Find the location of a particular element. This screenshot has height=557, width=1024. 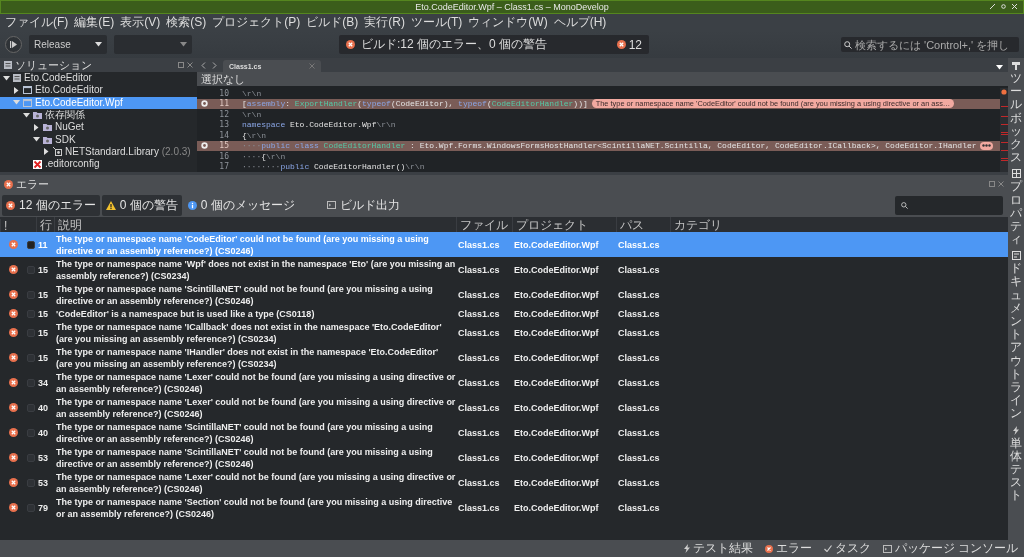

table-row: 53 The type or namespace name 'Lexer' could not be found (are you missing a using directive or an assembly reference?) (CS0246) Class1.cs Eto.CodeEditor.Wpf Class1.cs is located at coordinates (504, 482).